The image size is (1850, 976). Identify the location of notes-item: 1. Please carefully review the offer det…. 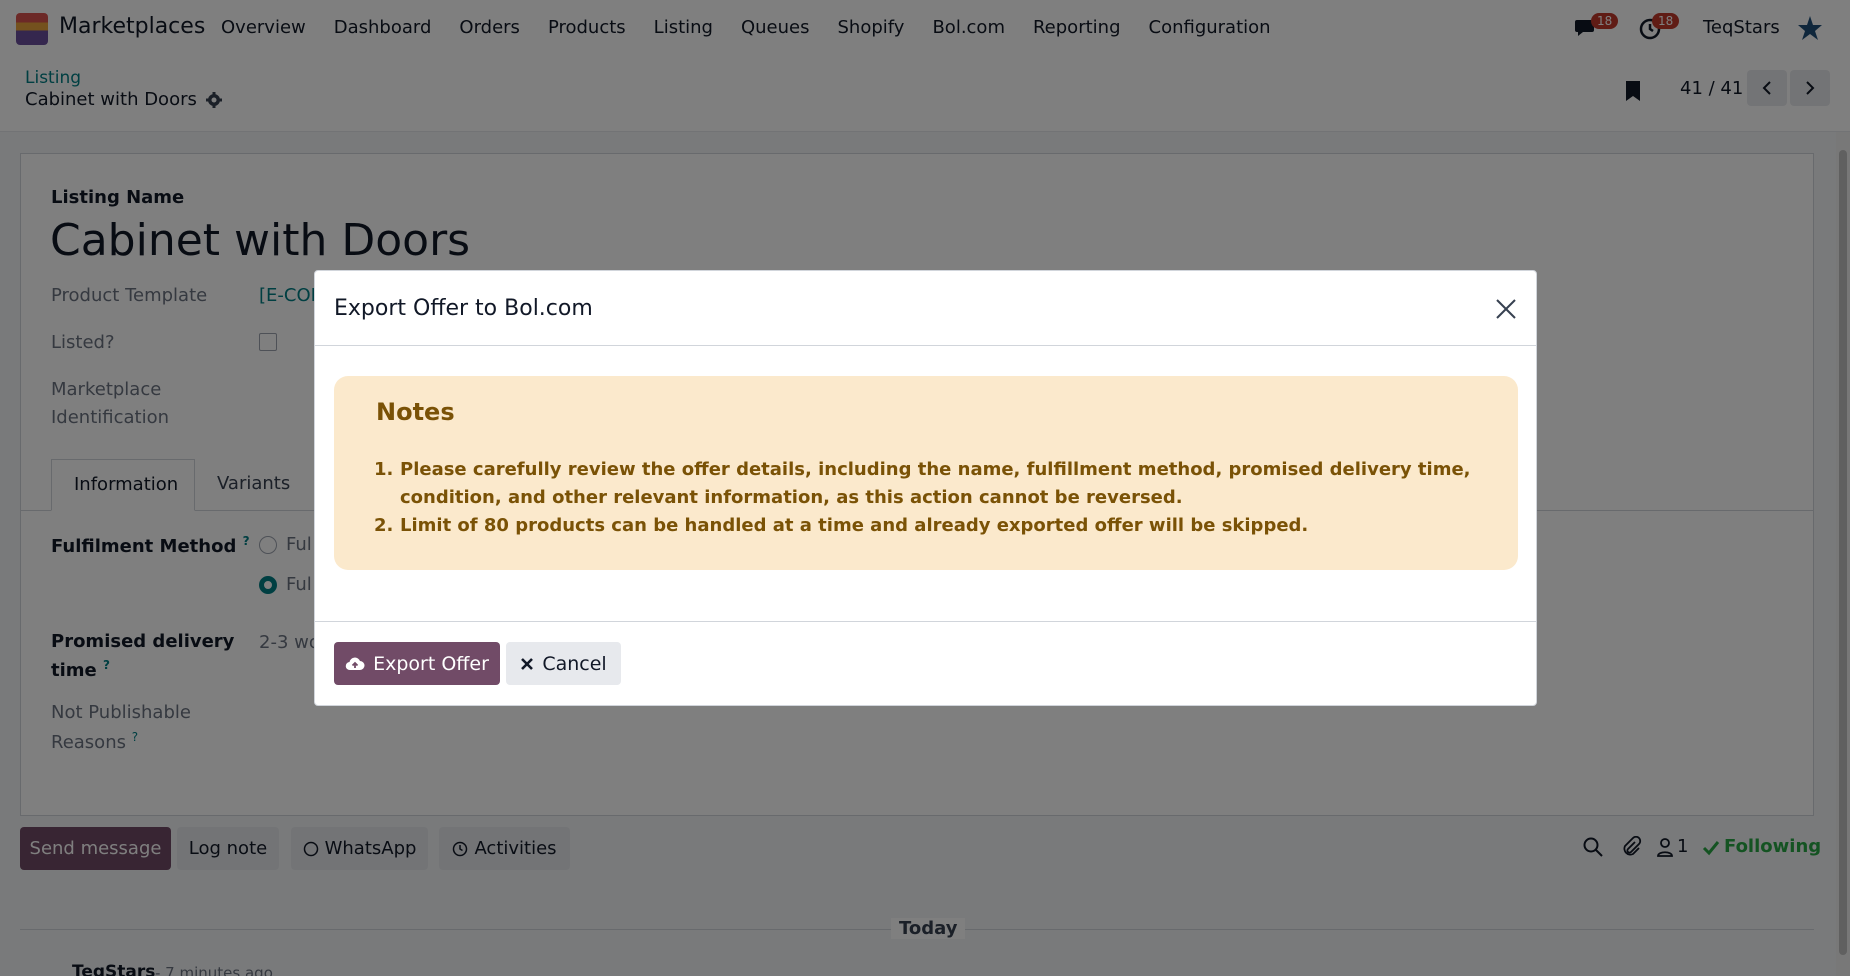
(934, 484).